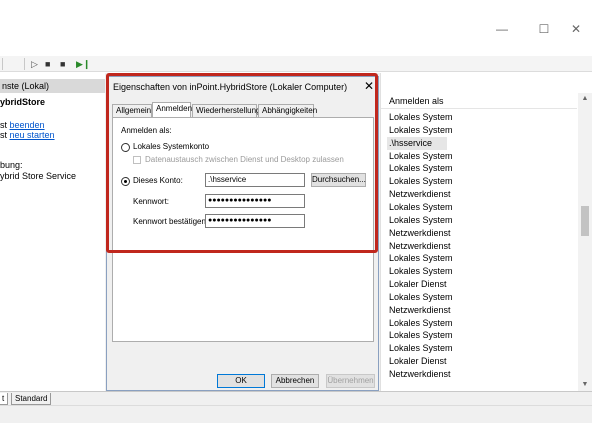  What do you see at coordinates (125, 147) in the screenshot?
I see `local-system-radio` at bounding box center [125, 147].